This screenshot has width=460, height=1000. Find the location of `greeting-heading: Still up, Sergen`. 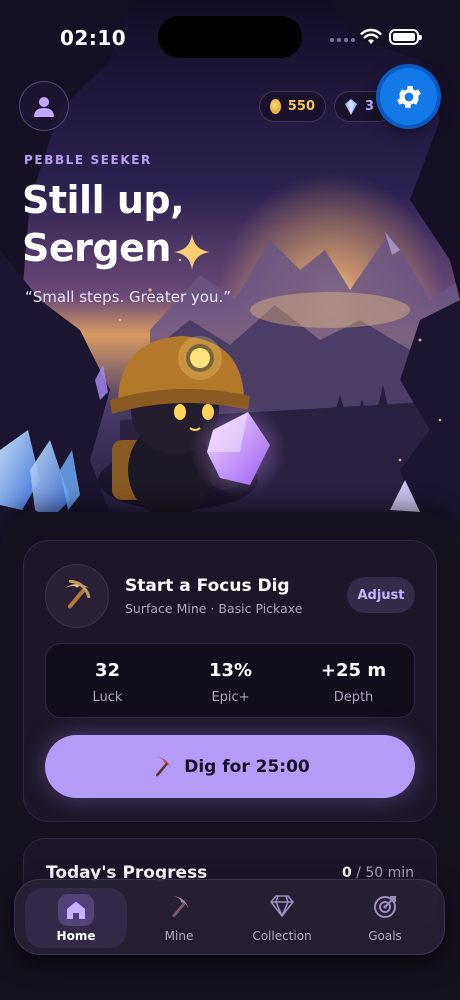

greeting-heading: Still up, Sergen is located at coordinates (103, 224).